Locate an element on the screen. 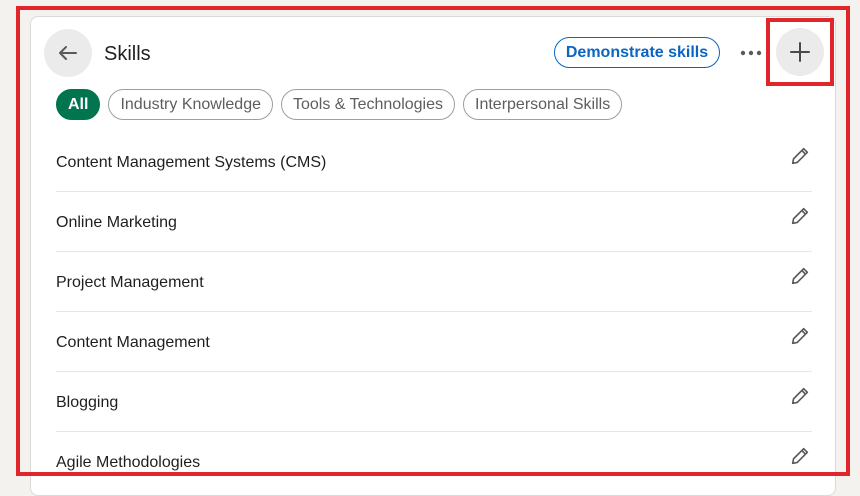  list-item: Online Marketing is located at coordinates (434, 222).